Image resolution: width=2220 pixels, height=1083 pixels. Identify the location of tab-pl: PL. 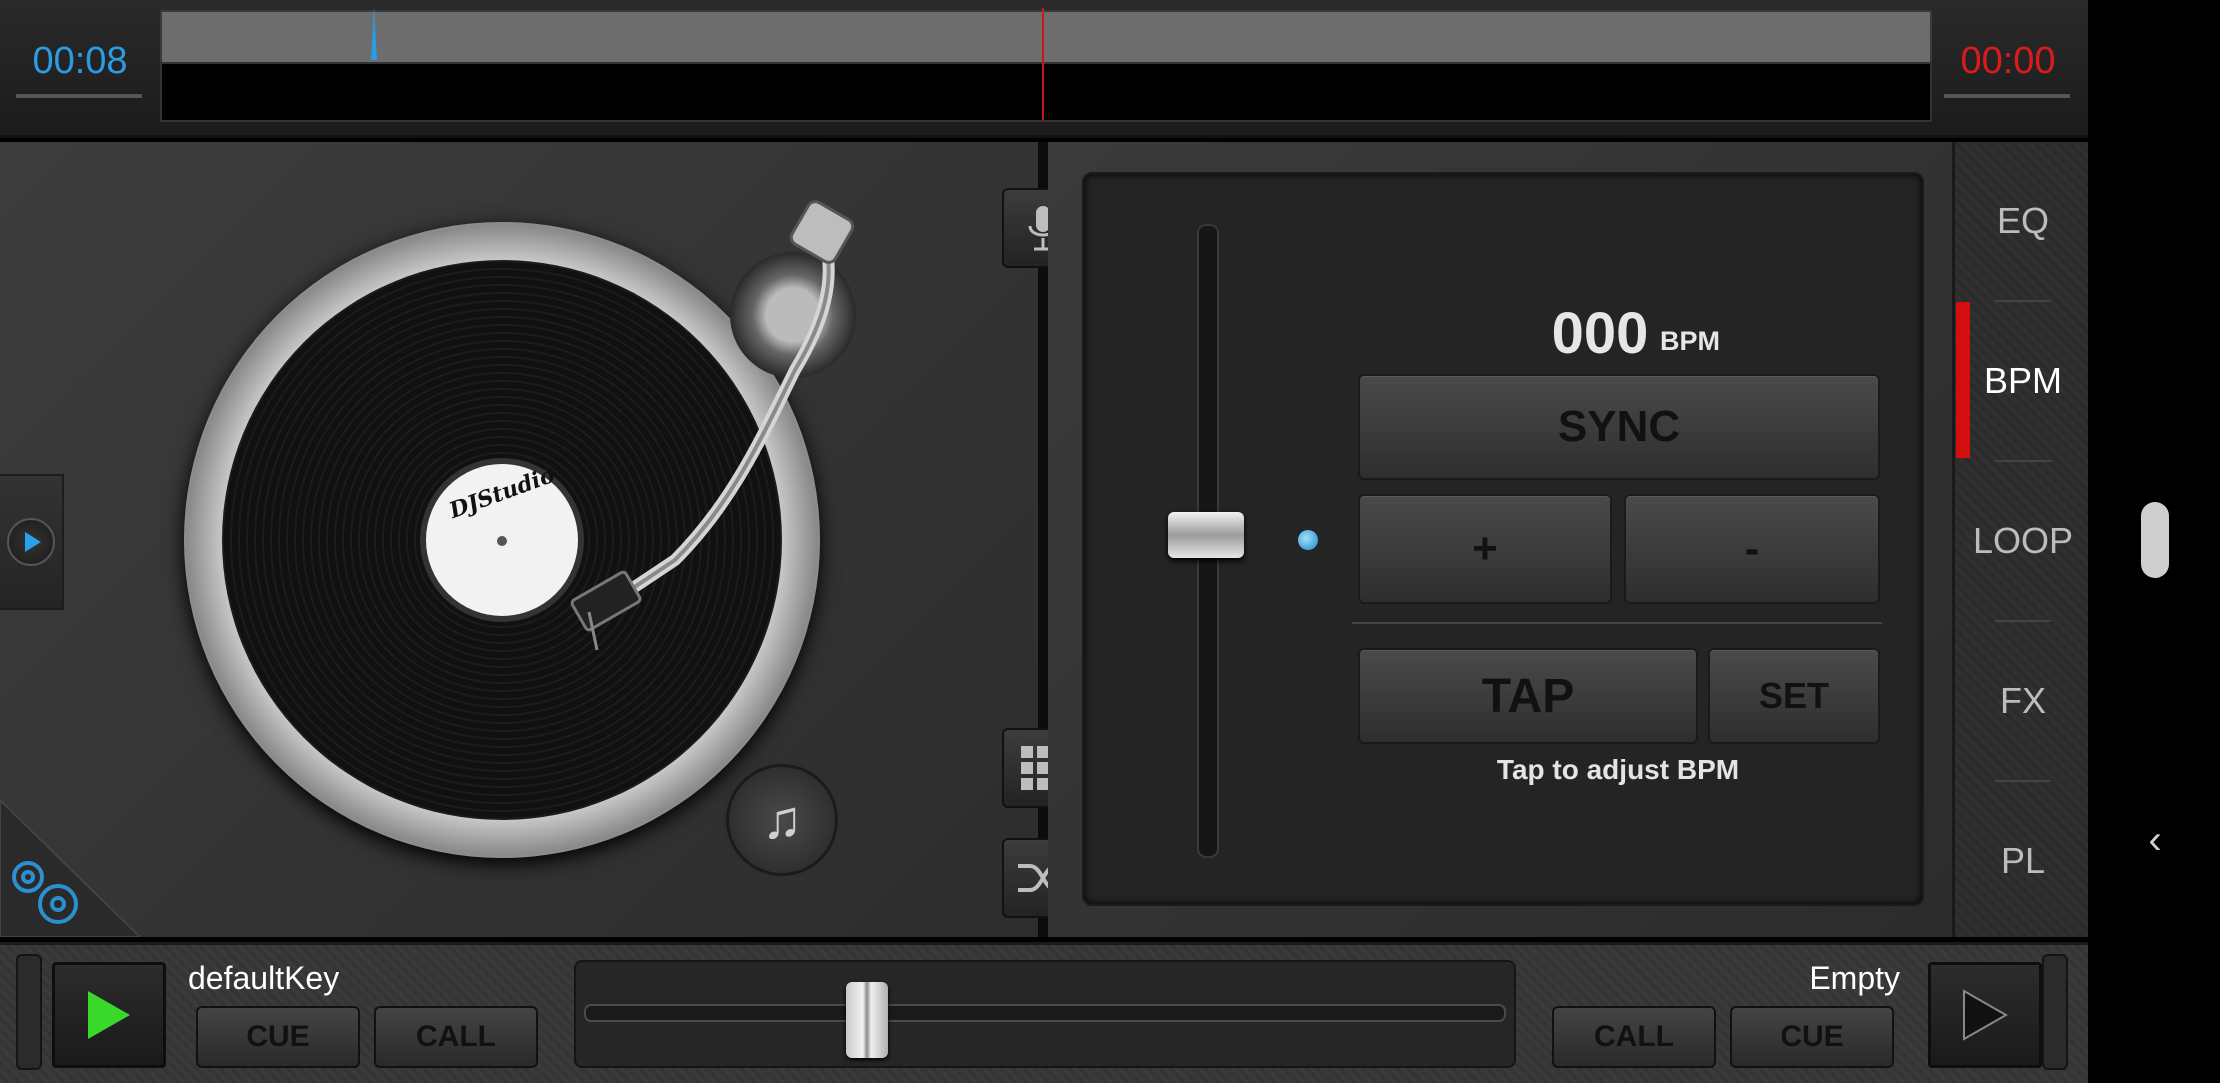
(2023, 861).